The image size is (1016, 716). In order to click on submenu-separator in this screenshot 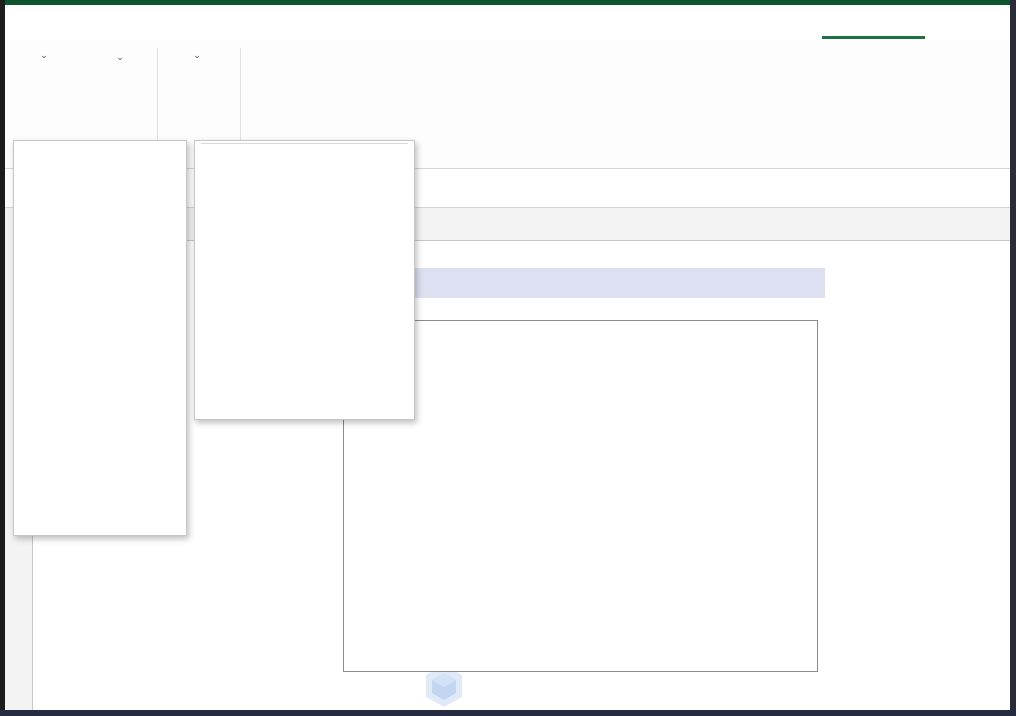, I will do `click(304, 143)`.